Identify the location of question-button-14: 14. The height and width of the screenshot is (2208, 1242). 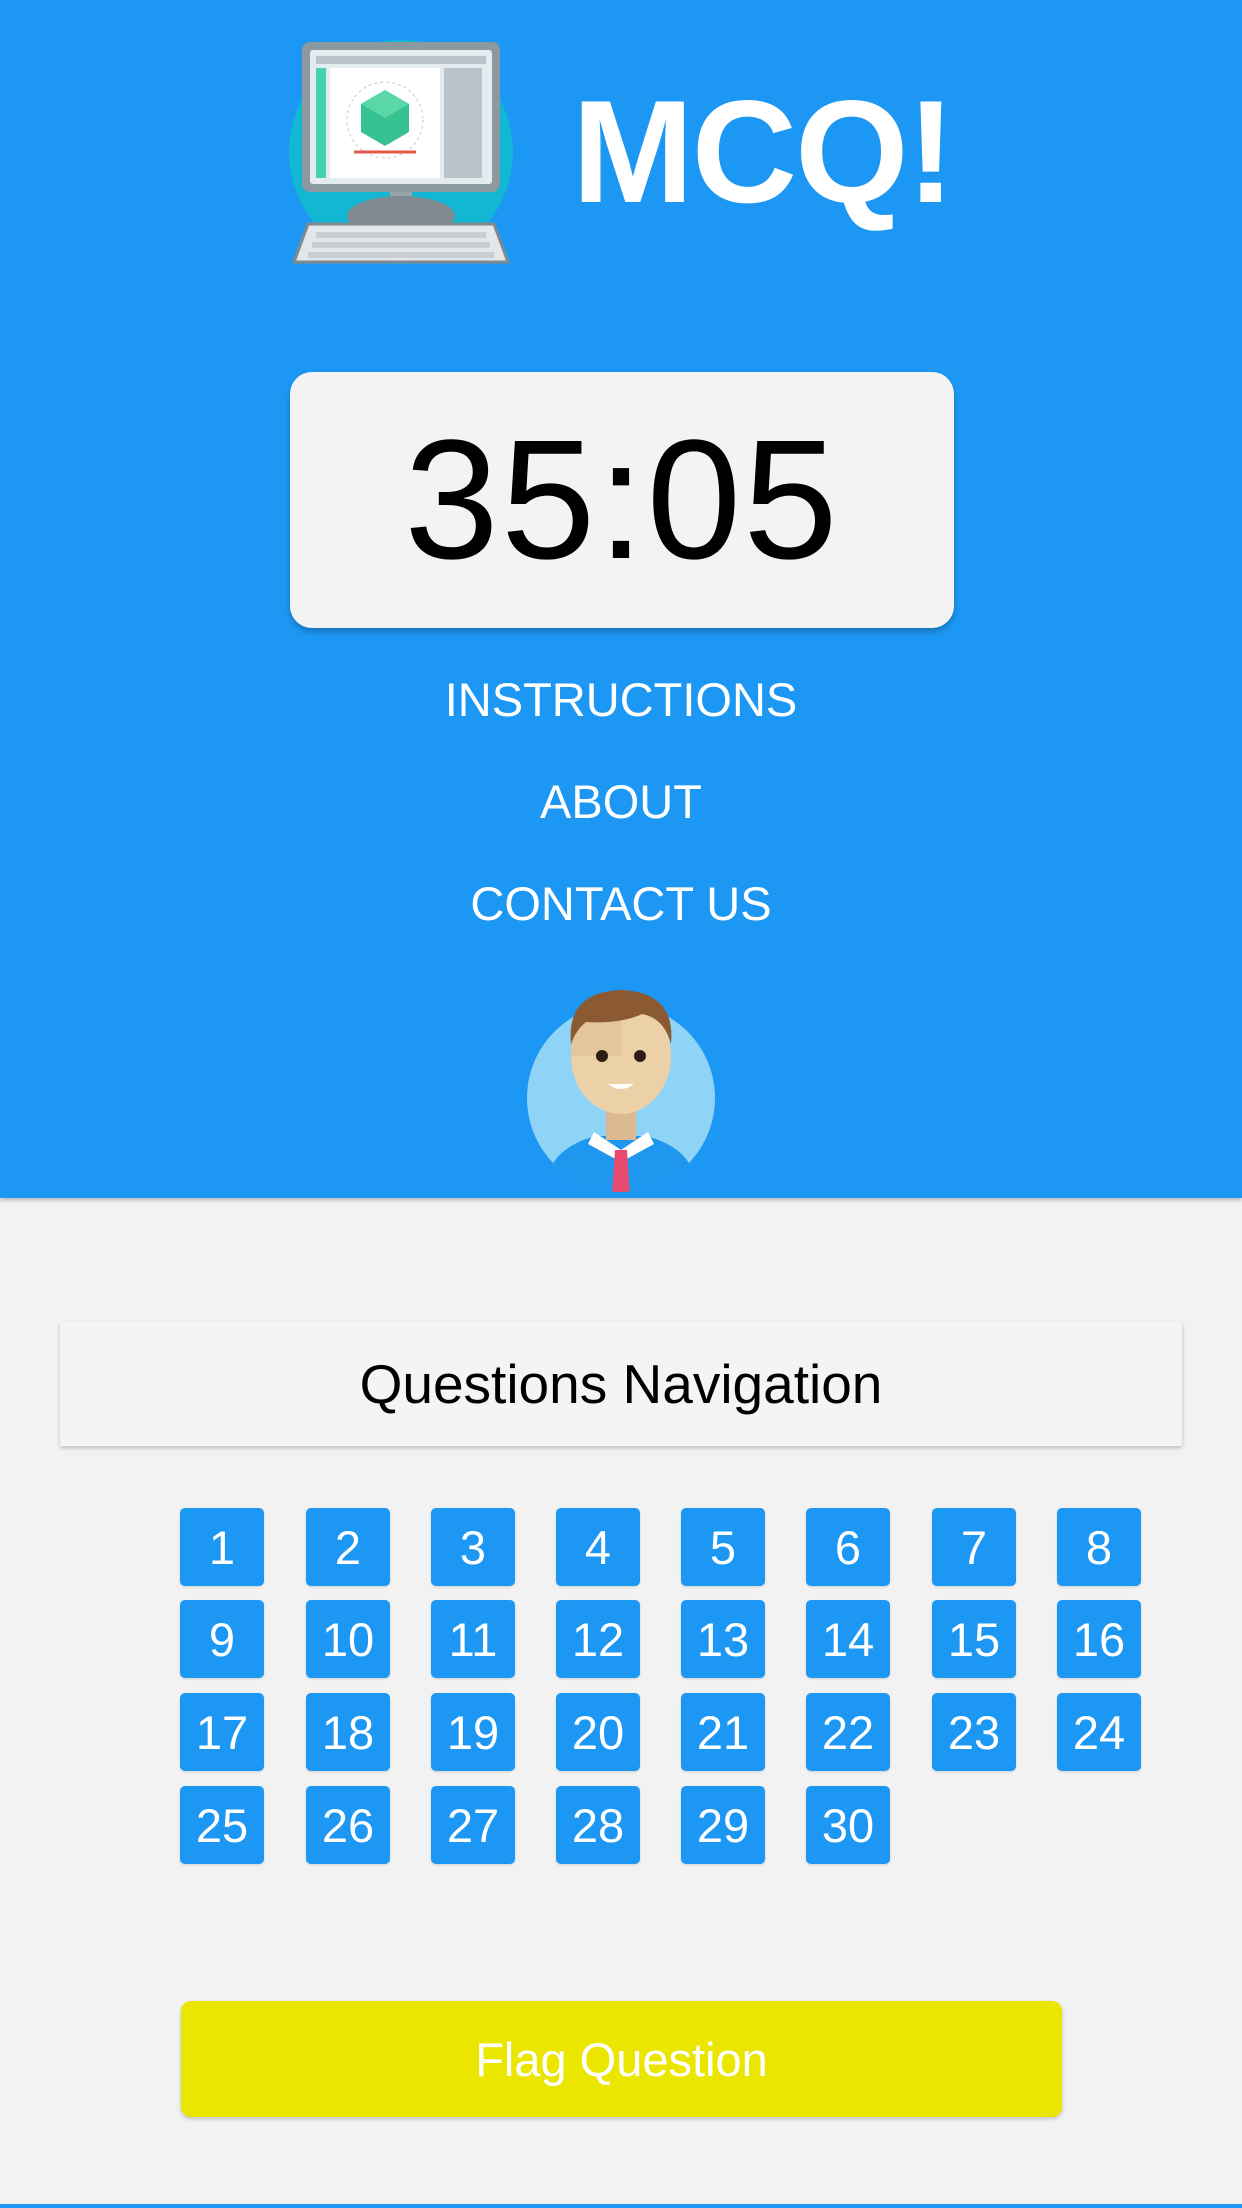
(848, 1639).